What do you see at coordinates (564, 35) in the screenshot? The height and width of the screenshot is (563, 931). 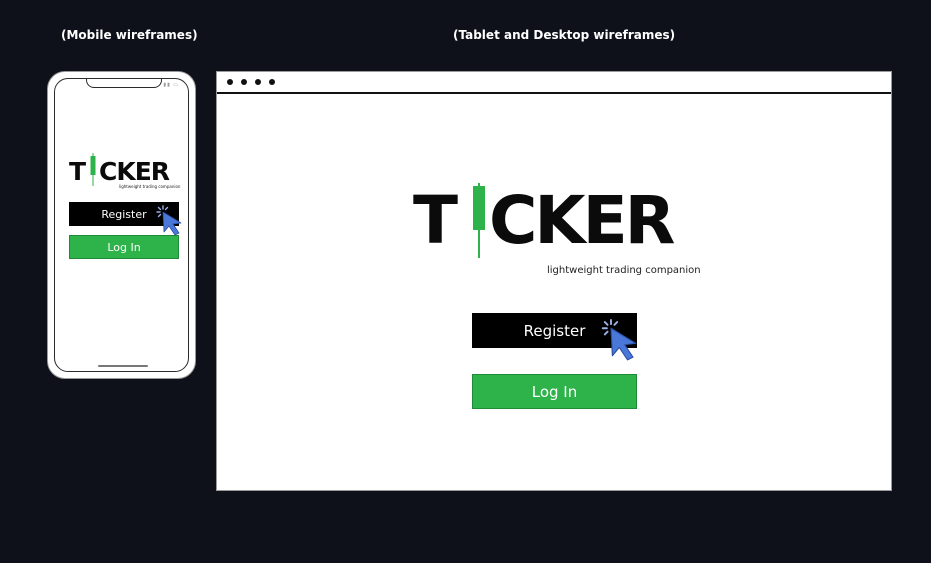 I see `desktop-wireframes-caption: (Tablet and Desktop wireframes)` at bounding box center [564, 35].